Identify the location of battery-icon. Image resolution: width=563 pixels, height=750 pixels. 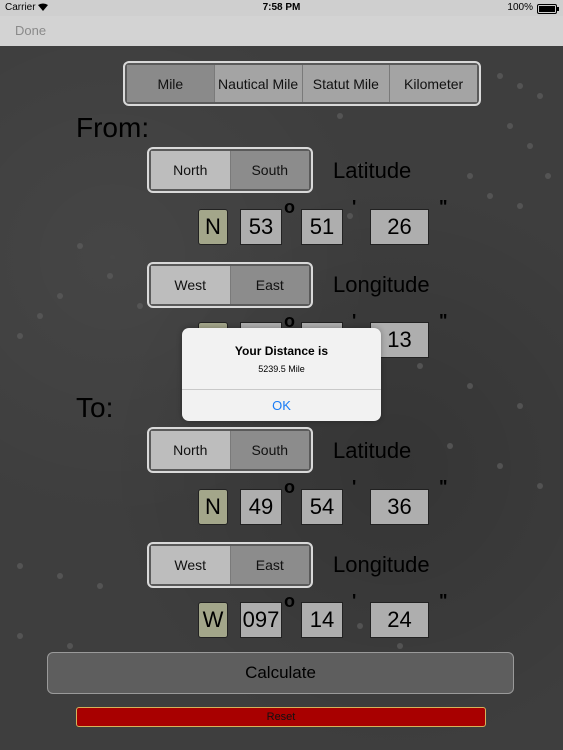
(548, 9).